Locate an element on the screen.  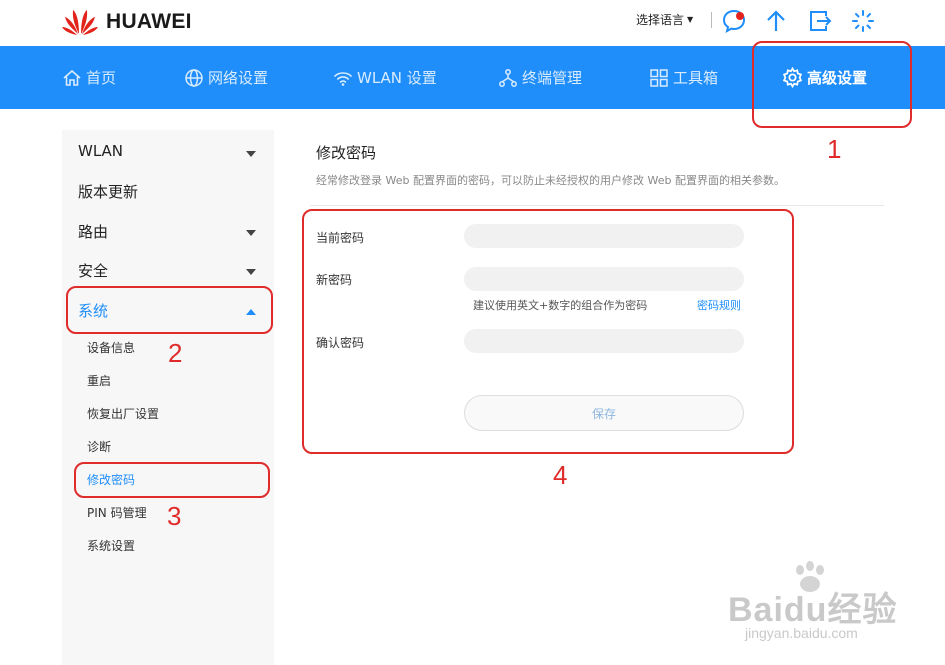
sidebar-item-security: 安全 is located at coordinates (93, 270).